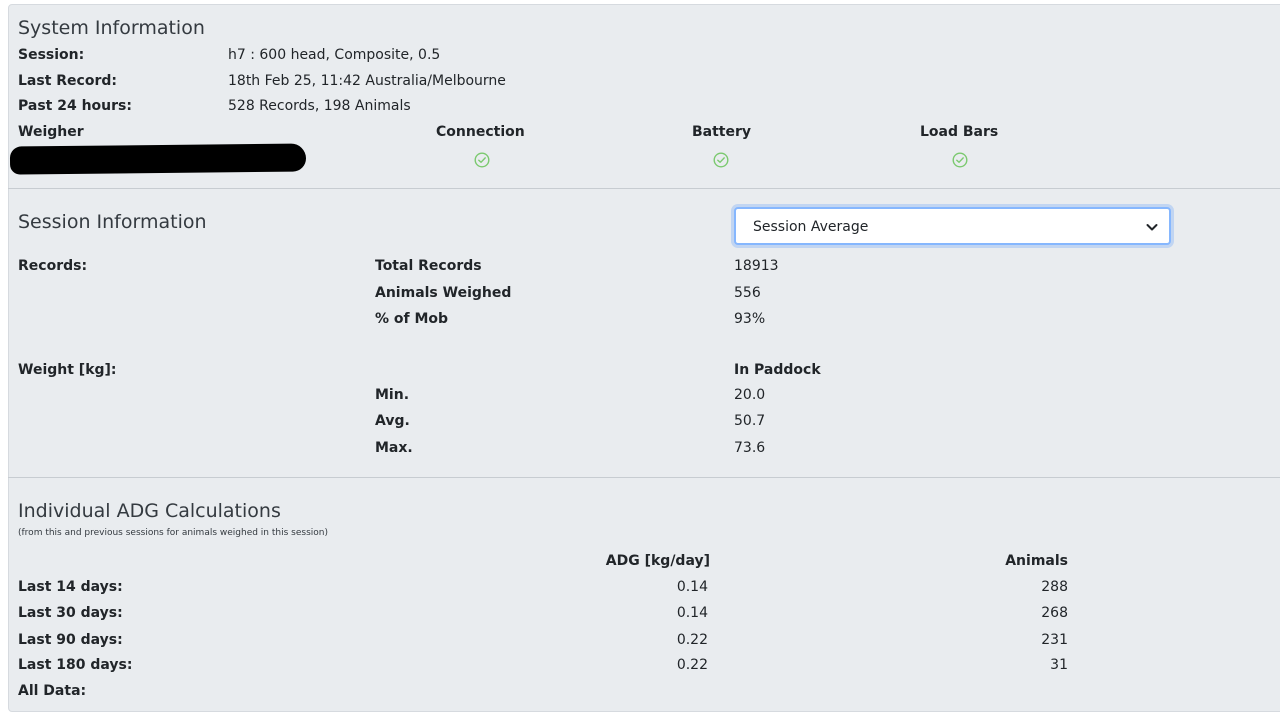 Image resolution: width=1280 pixels, height=720 pixels. I want to click on pct-mob-value: 93%, so click(750, 319).